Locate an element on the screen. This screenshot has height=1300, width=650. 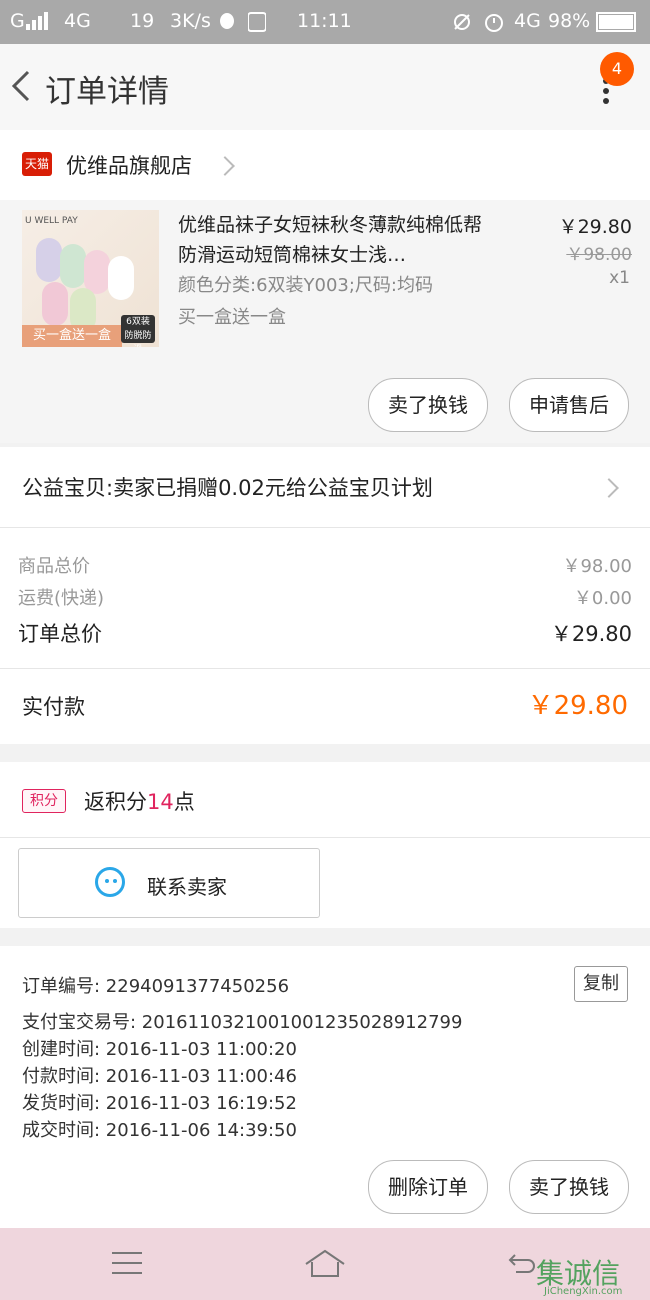
page-title: 订单详情 is located at coordinates (107, 92).